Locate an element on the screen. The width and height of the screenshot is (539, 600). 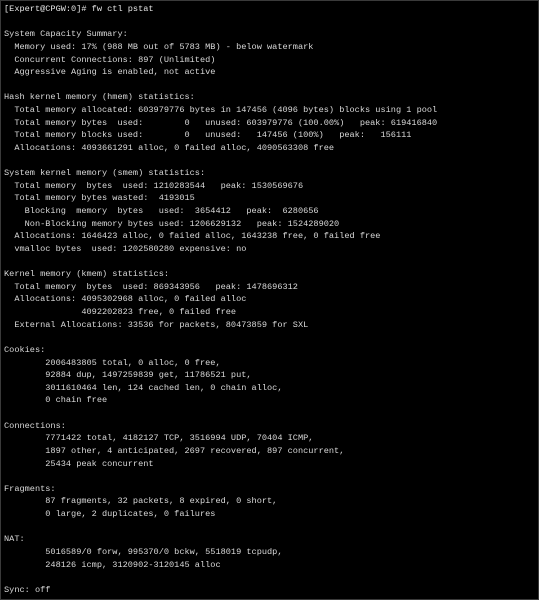
output-line: 92884 dup, 1497259839 get, 11786521 put, is located at coordinates (128, 375).